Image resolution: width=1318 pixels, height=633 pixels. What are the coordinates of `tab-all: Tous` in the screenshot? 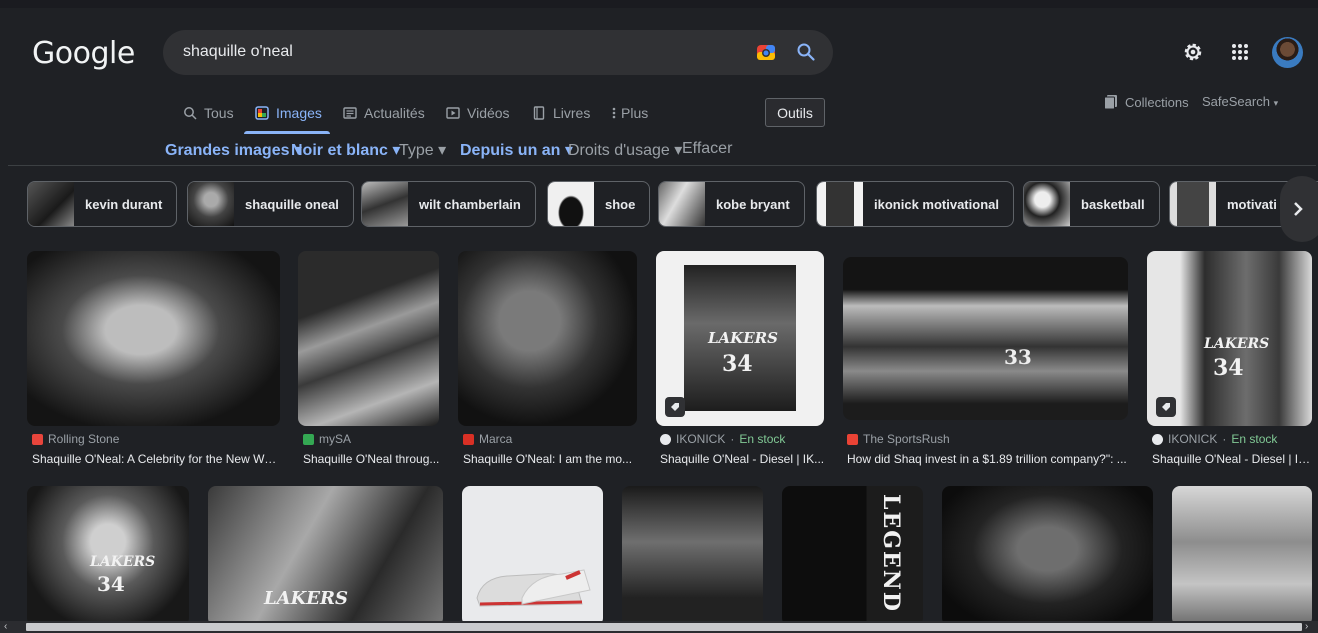 It's located at (208, 118).